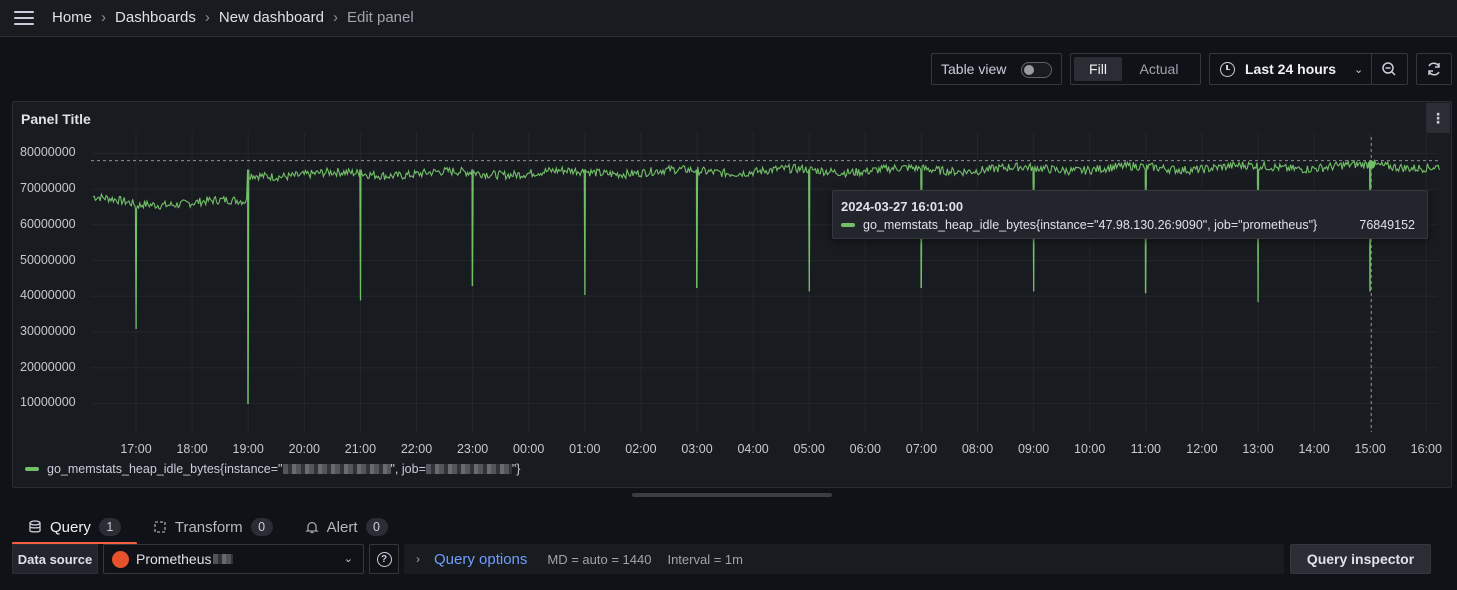  I want to click on breadcrumb-new-dashboard: New dashboard, so click(271, 17).